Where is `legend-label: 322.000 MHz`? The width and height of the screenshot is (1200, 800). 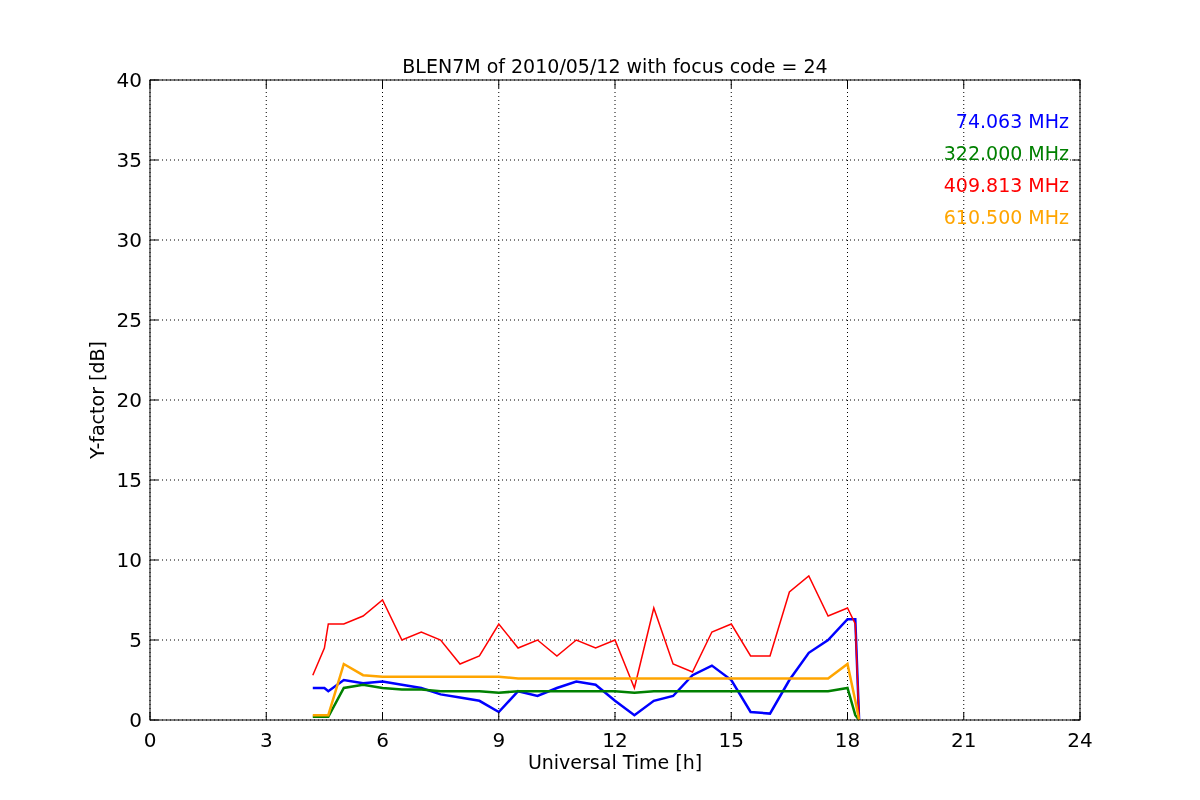
legend-label: 322.000 MHz is located at coordinates (1006, 153).